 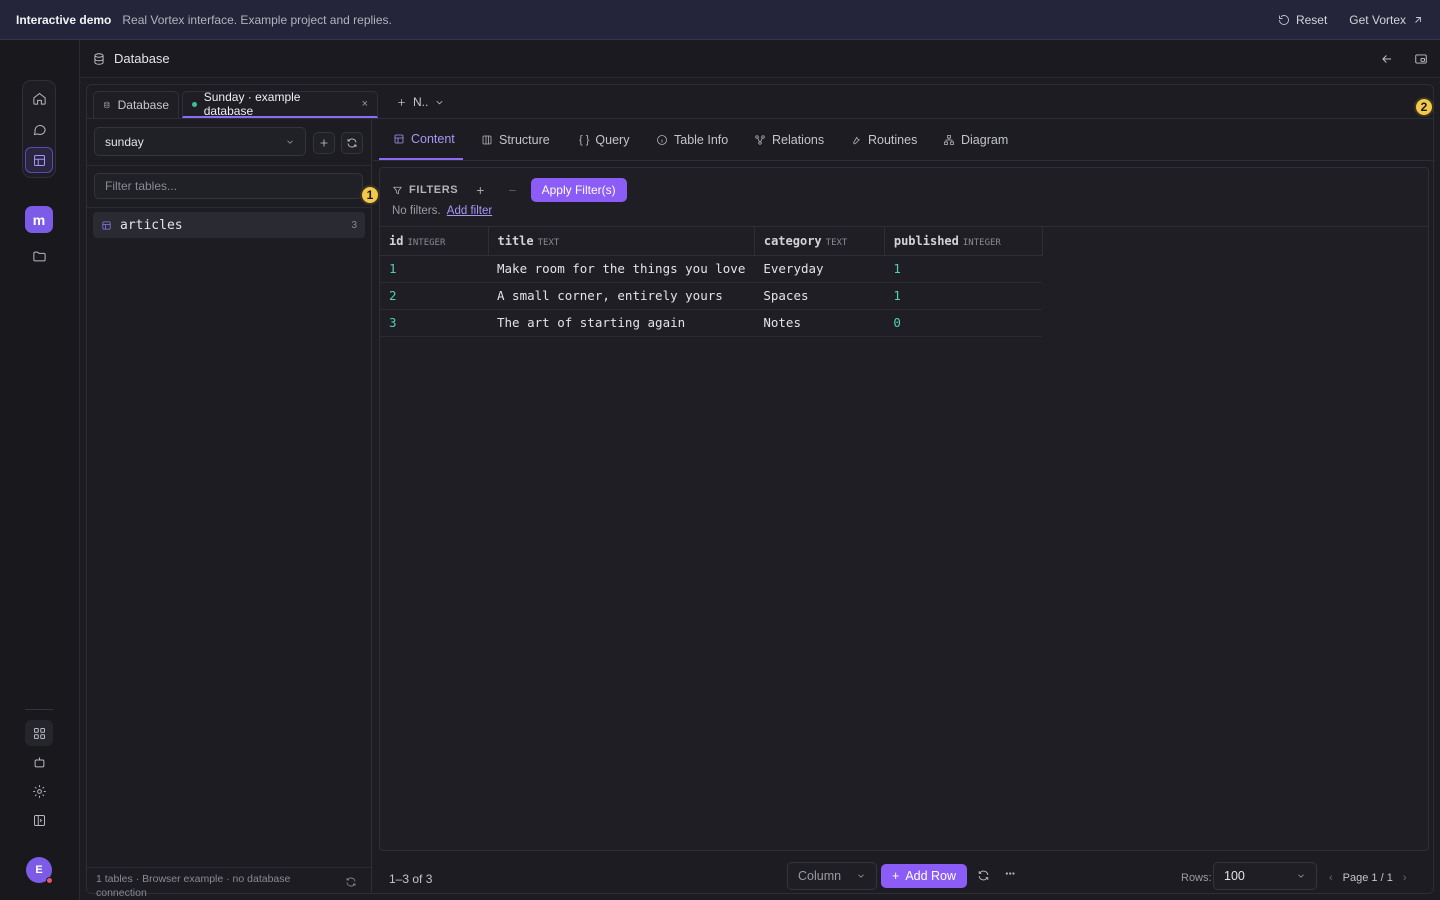 What do you see at coordinates (1196, 878) in the screenshot?
I see `rows-label: Rows:` at bounding box center [1196, 878].